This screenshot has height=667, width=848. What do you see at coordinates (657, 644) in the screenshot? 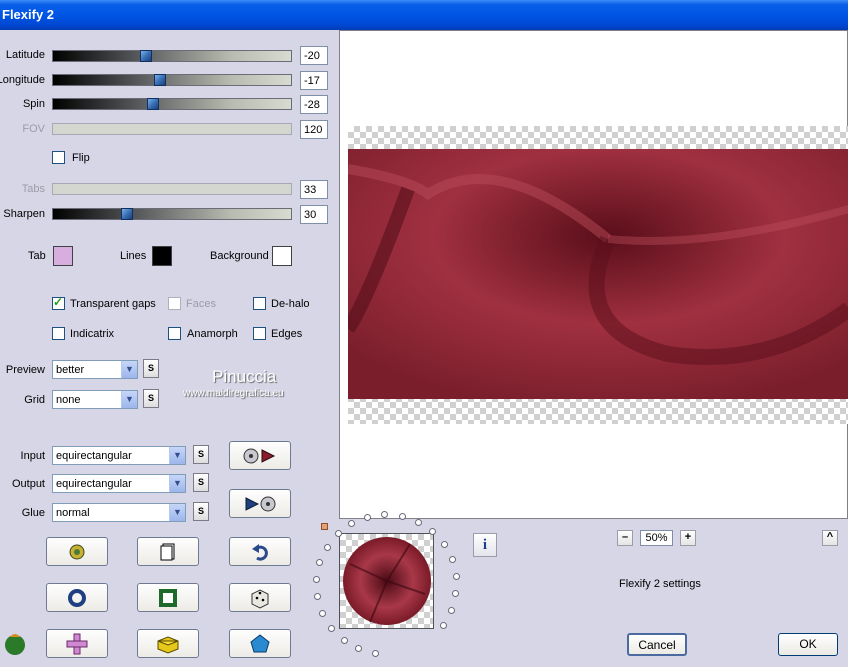
I see `cancel-button: Cancel` at bounding box center [657, 644].